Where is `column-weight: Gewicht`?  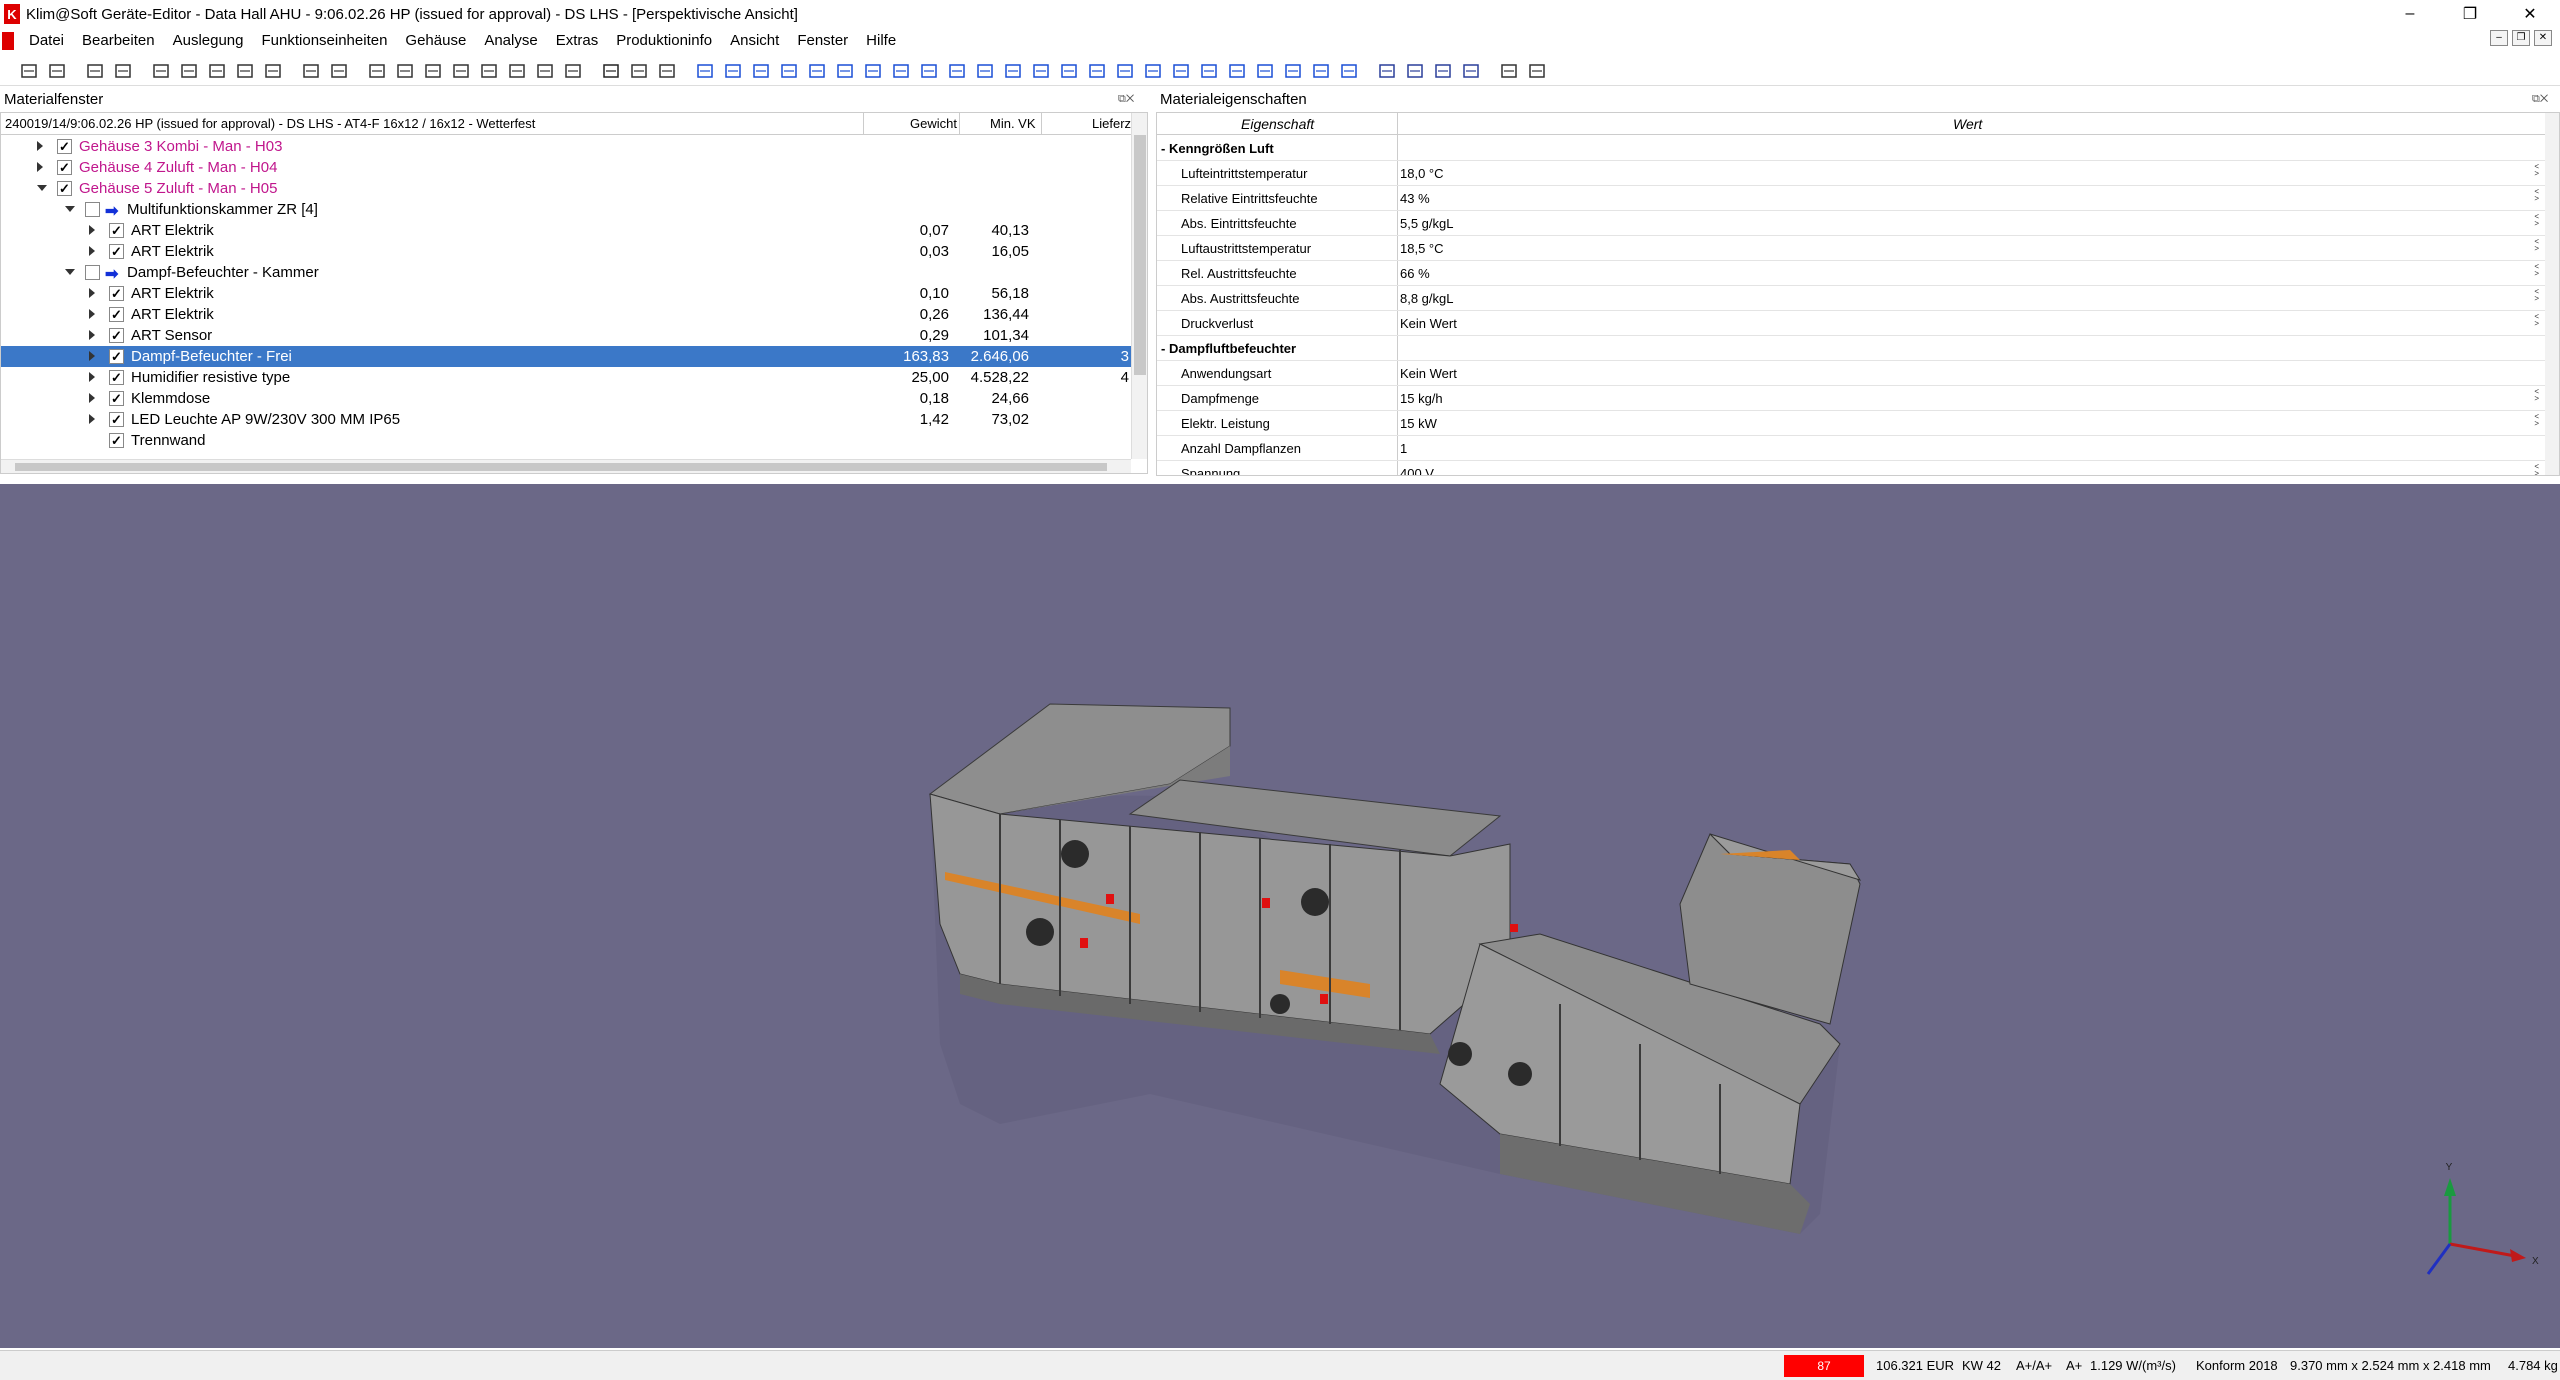
column-weight: Gewicht is located at coordinates (910, 124).